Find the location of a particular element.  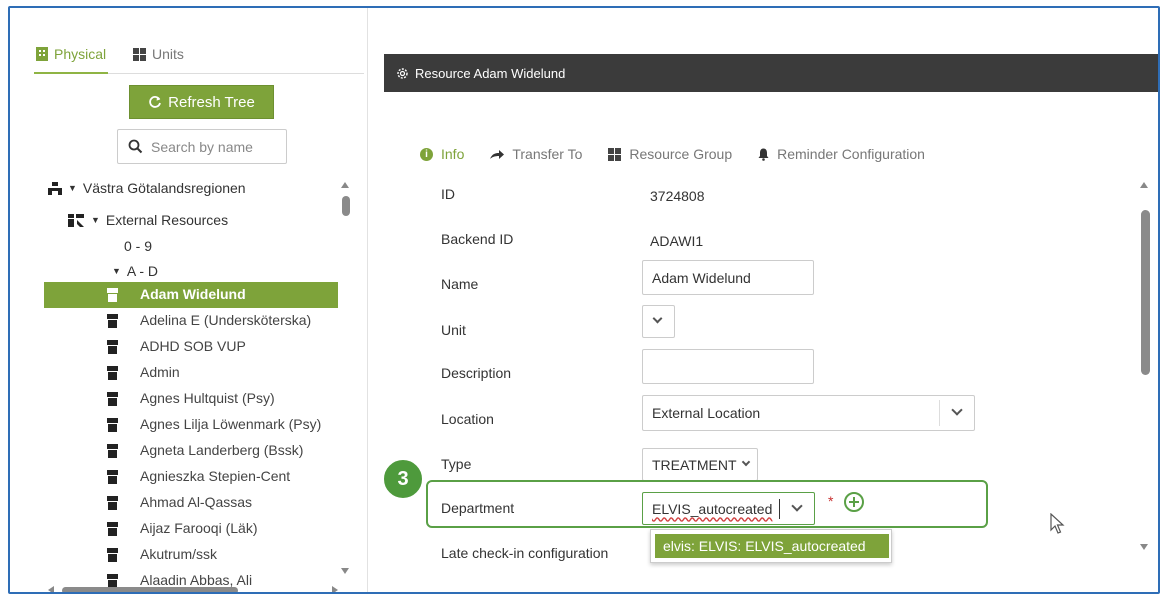

list-item-label: Agnes Hultquist (Psy) is located at coordinates (207, 398).